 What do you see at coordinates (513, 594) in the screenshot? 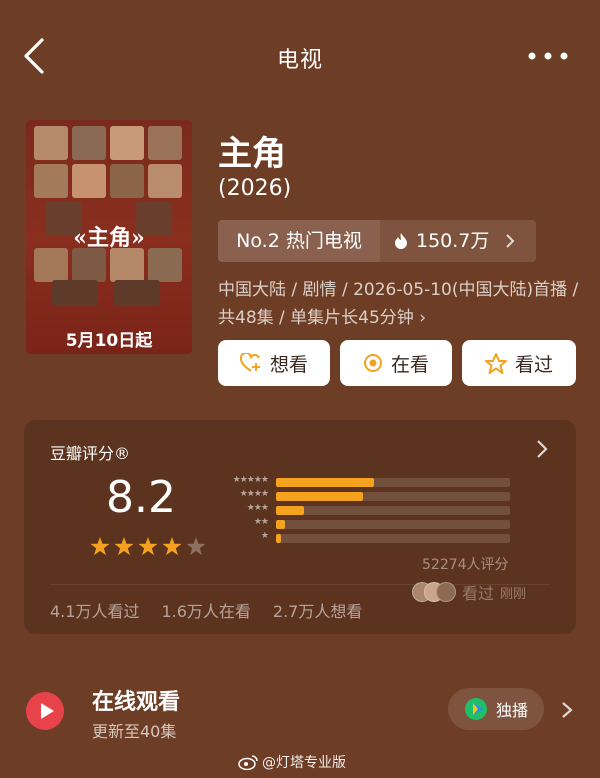
I see `recent-time: 刚刚` at bounding box center [513, 594].